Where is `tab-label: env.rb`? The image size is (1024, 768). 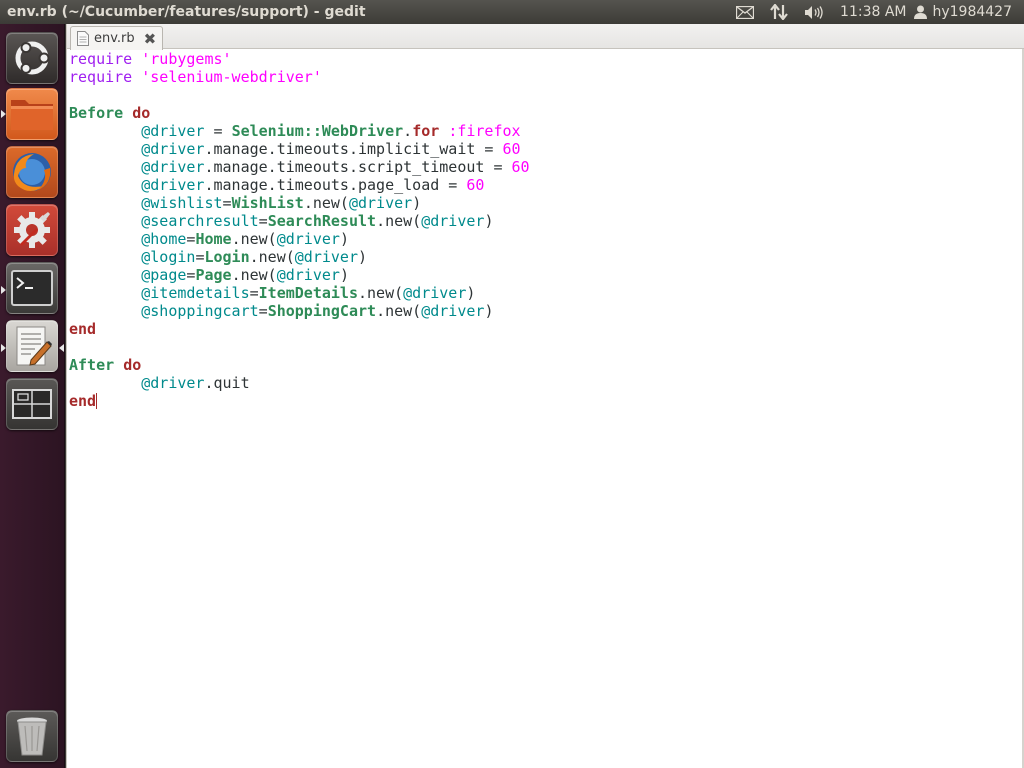
tab-label: env.rb is located at coordinates (114, 38).